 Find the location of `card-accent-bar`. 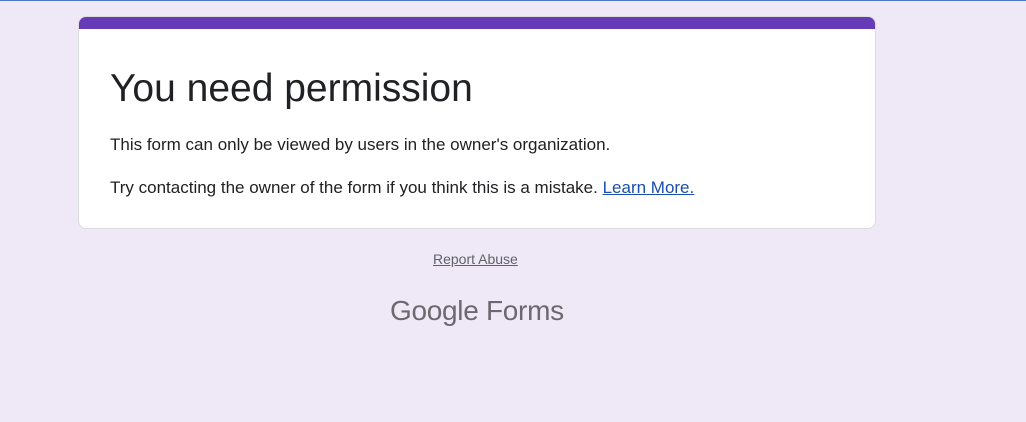

card-accent-bar is located at coordinates (477, 23).